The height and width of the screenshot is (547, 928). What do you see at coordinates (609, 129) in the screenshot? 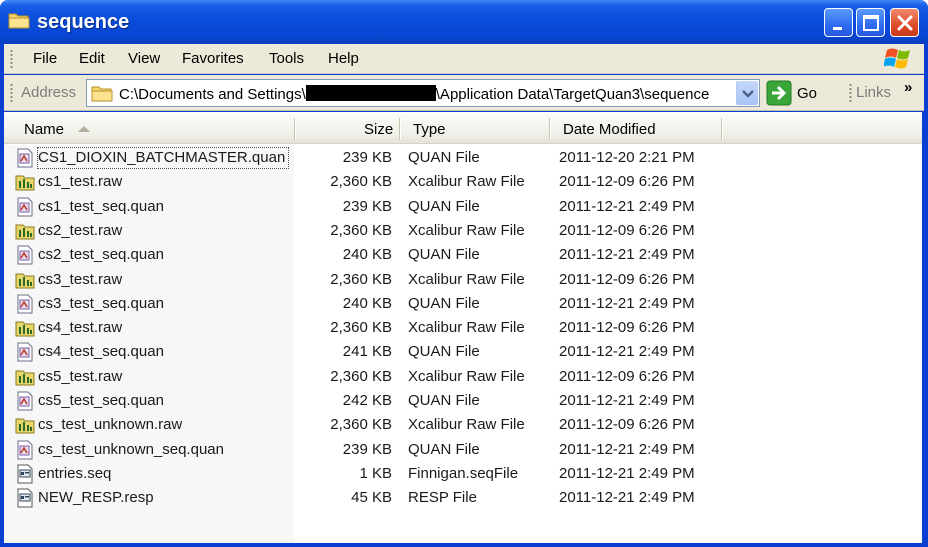
I see `column-header-date: Date Modified` at bounding box center [609, 129].